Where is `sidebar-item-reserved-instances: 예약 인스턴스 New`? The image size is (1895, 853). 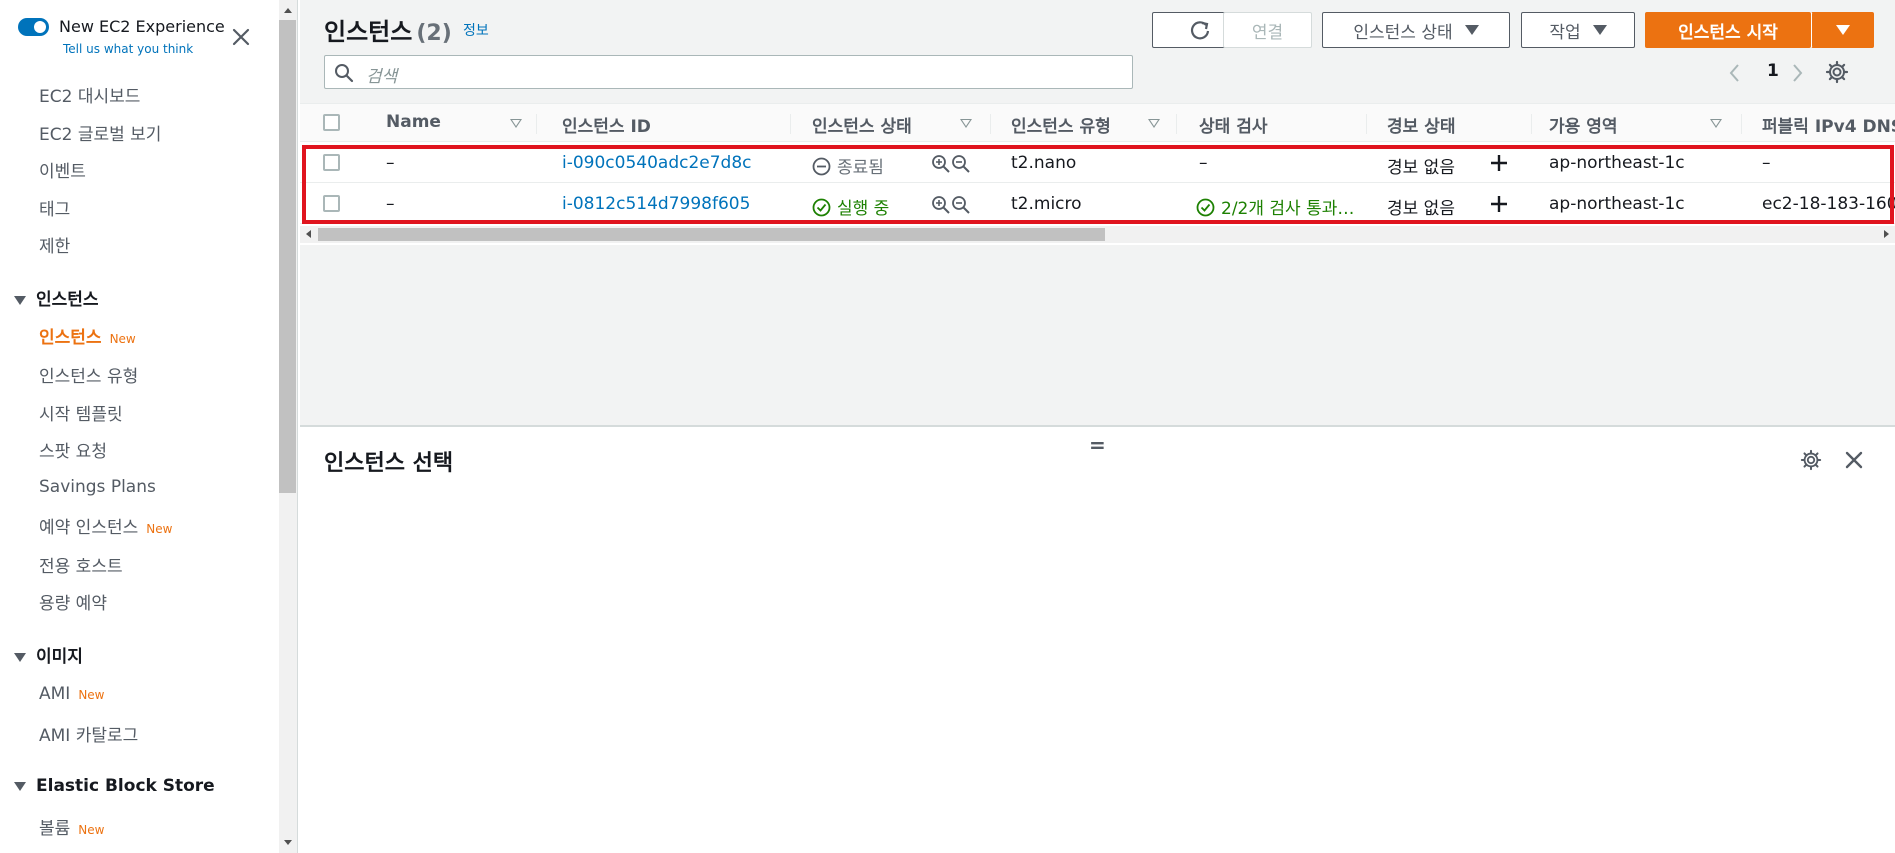 sidebar-item-reserved-instances: 예약 인스턴스 New is located at coordinates (105, 525).